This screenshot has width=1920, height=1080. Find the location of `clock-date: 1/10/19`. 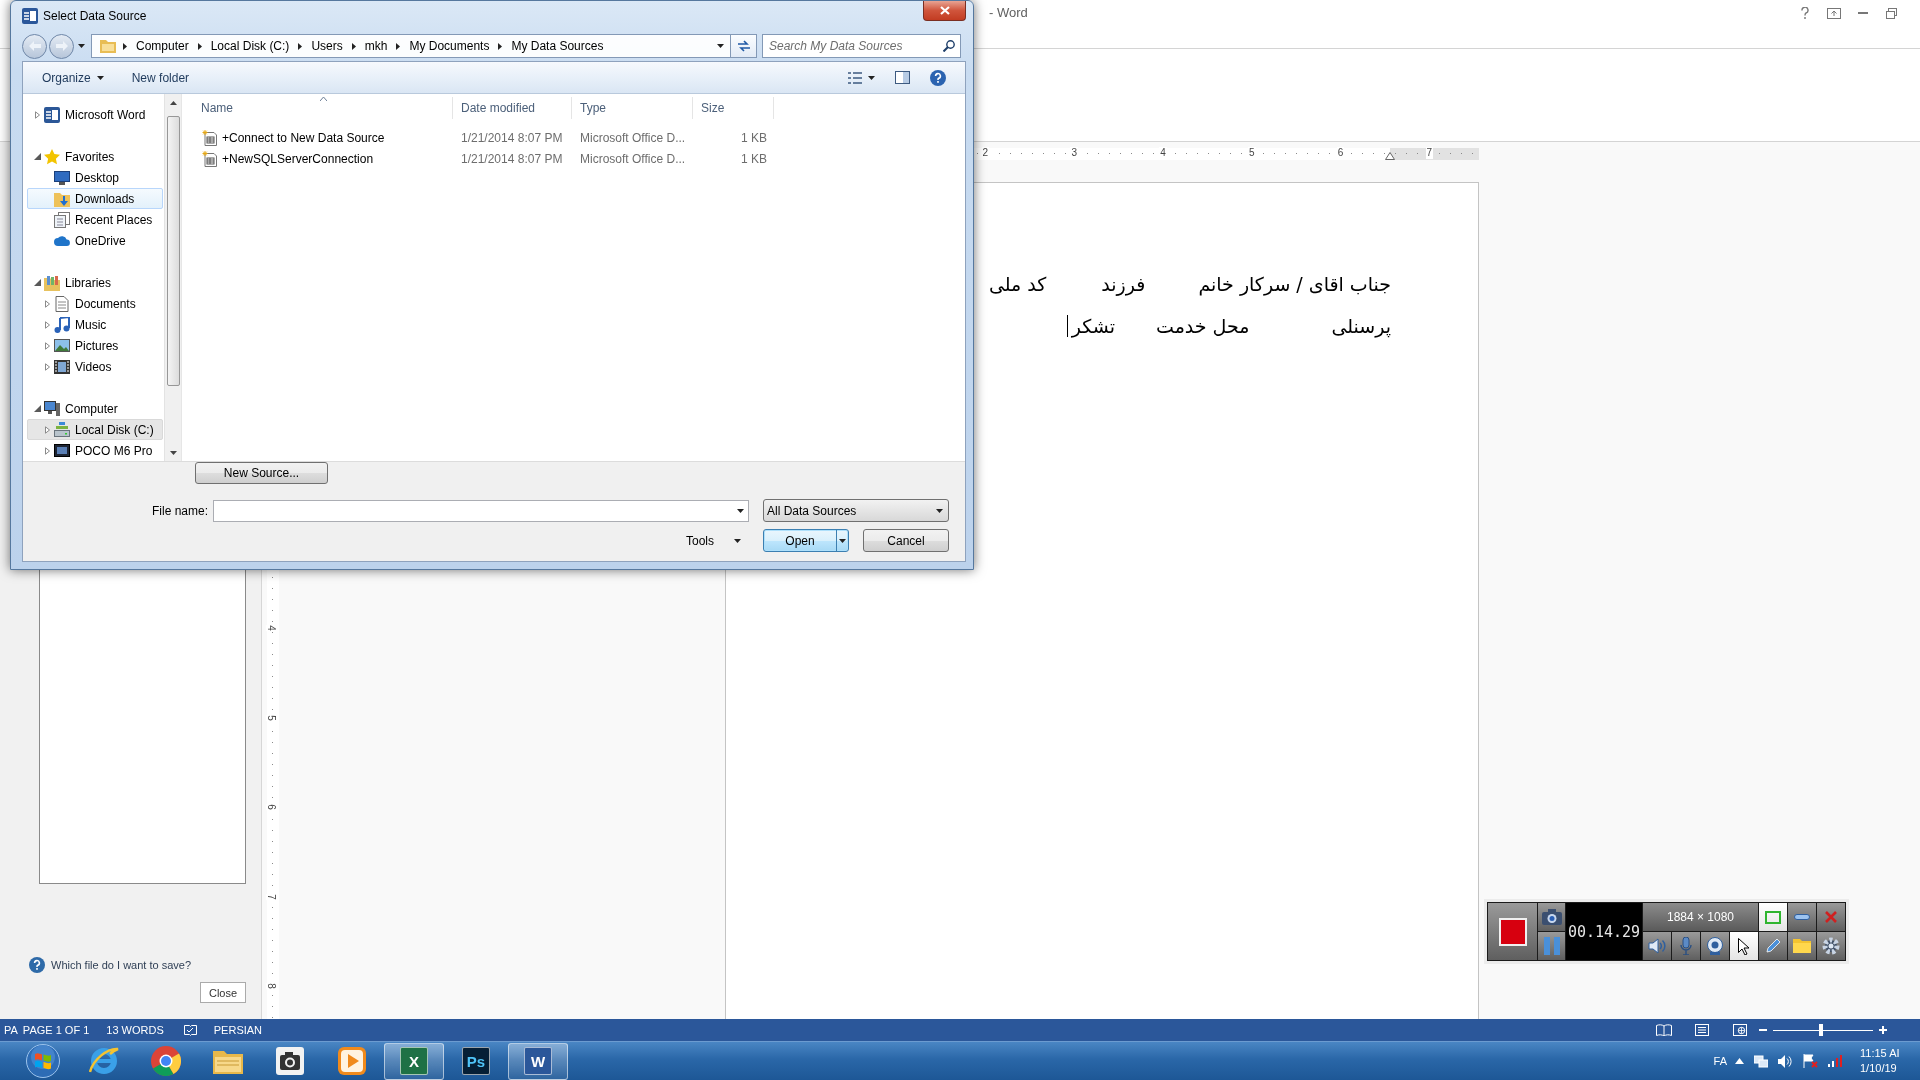

clock-date: 1/10/19 is located at coordinates (1890, 1068).